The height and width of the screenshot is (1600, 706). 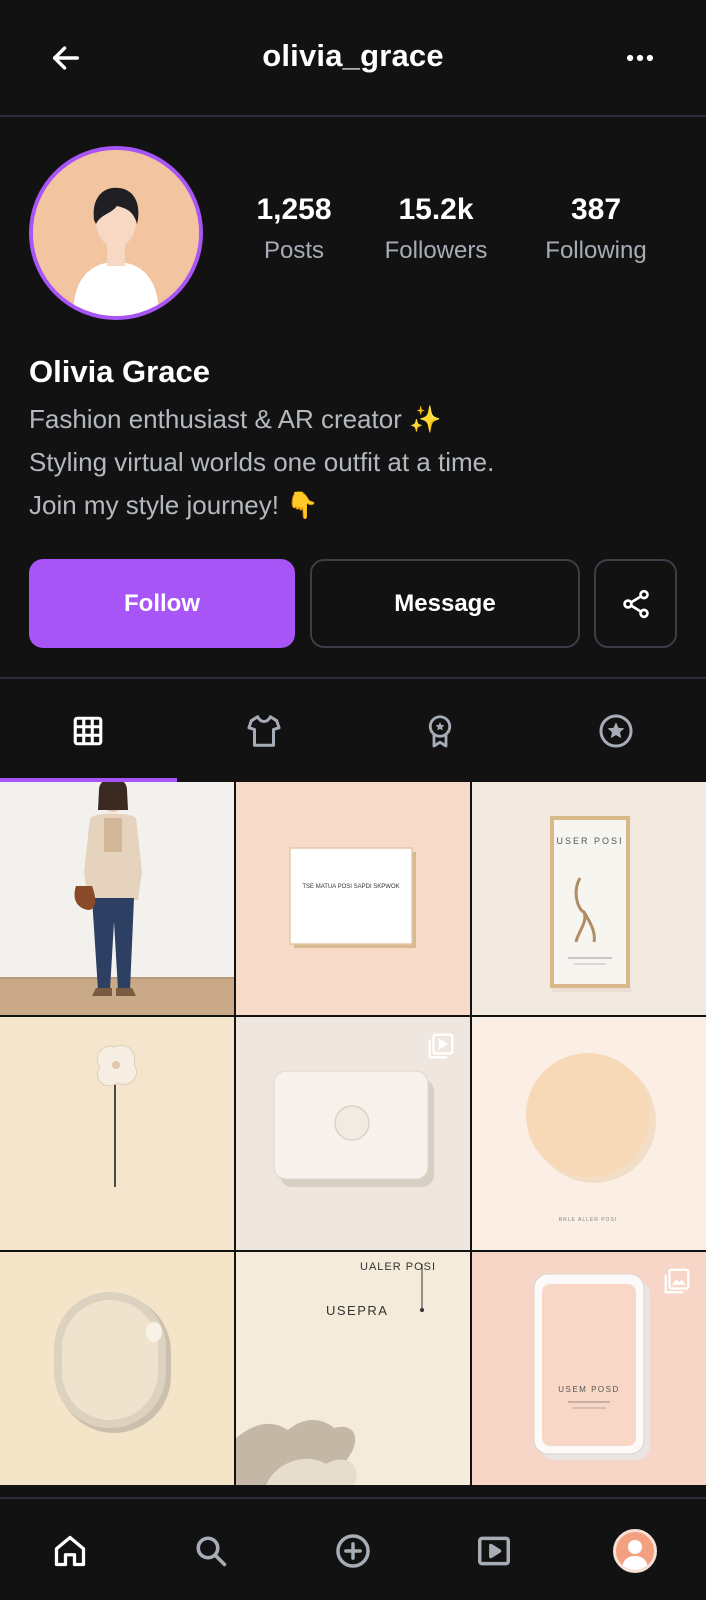 I want to click on nav-home, so click(x=70, y=1551).